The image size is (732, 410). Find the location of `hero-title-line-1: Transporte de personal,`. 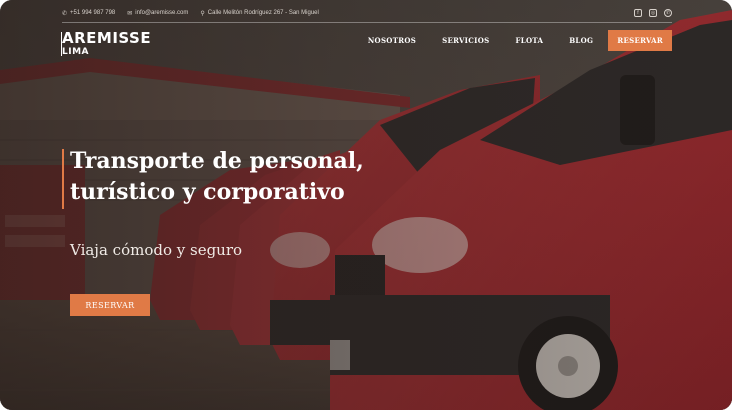

hero-title-line-1: Transporte de personal, is located at coordinates (217, 161).